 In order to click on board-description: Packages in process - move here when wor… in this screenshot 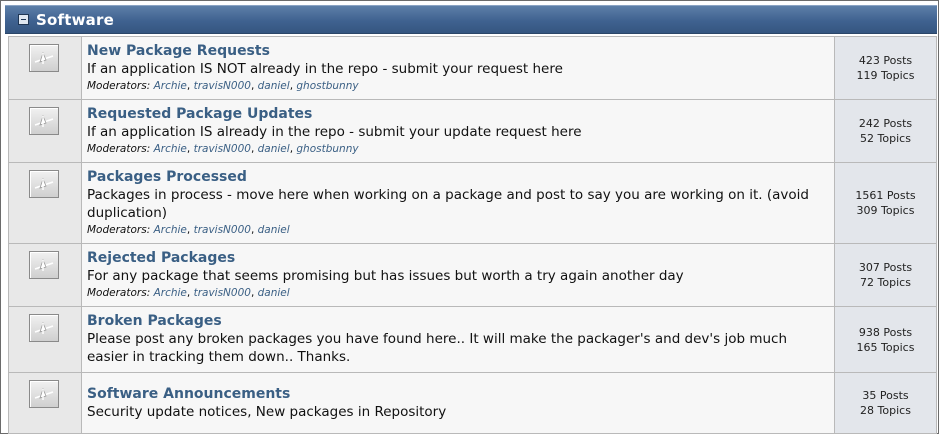, I will do `click(448, 204)`.